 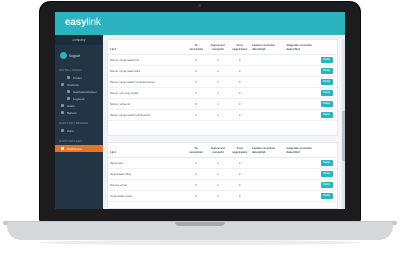 What do you see at coordinates (62, 148) in the screenshot?
I see `chart-icon` at bounding box center [62, 148].